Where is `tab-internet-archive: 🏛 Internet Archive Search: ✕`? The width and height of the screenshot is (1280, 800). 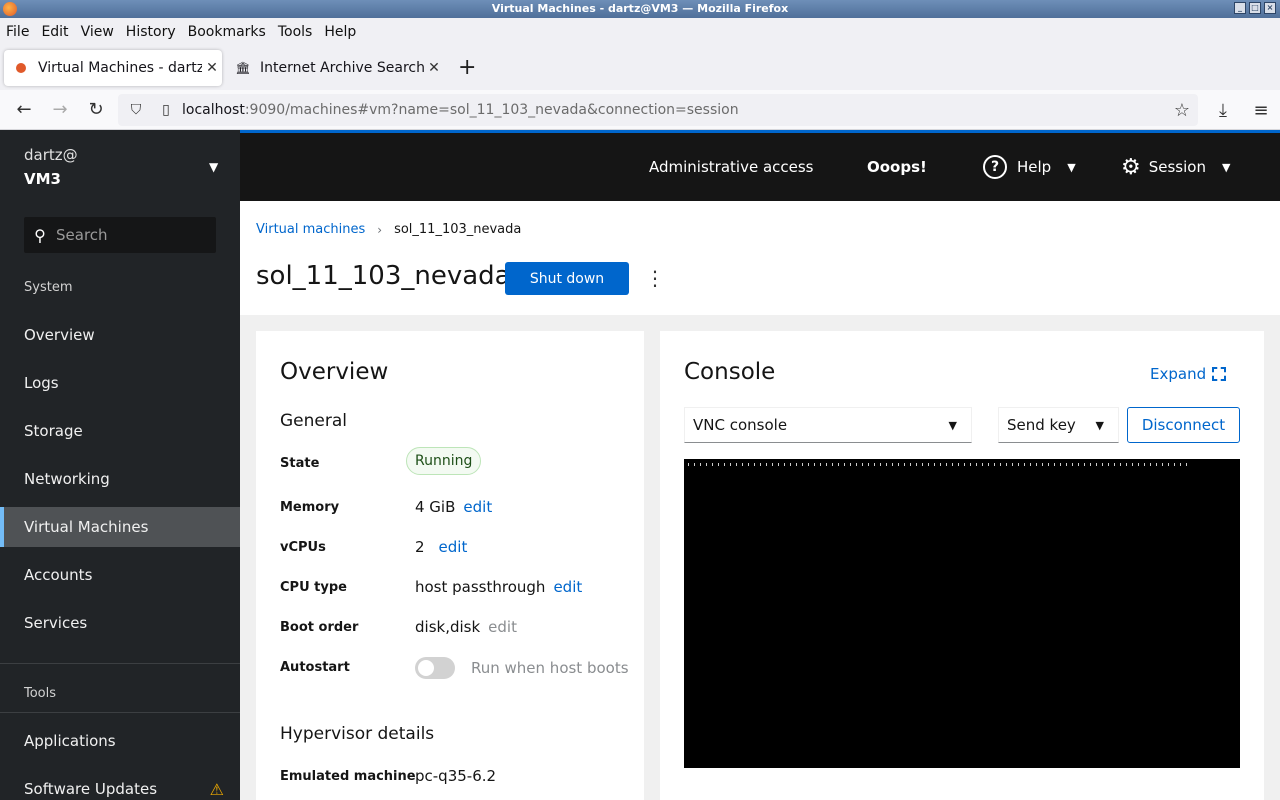
tab-internet-archive: 🏛 Internet Archive Search: ✕ is located at coordinates (335, 68).